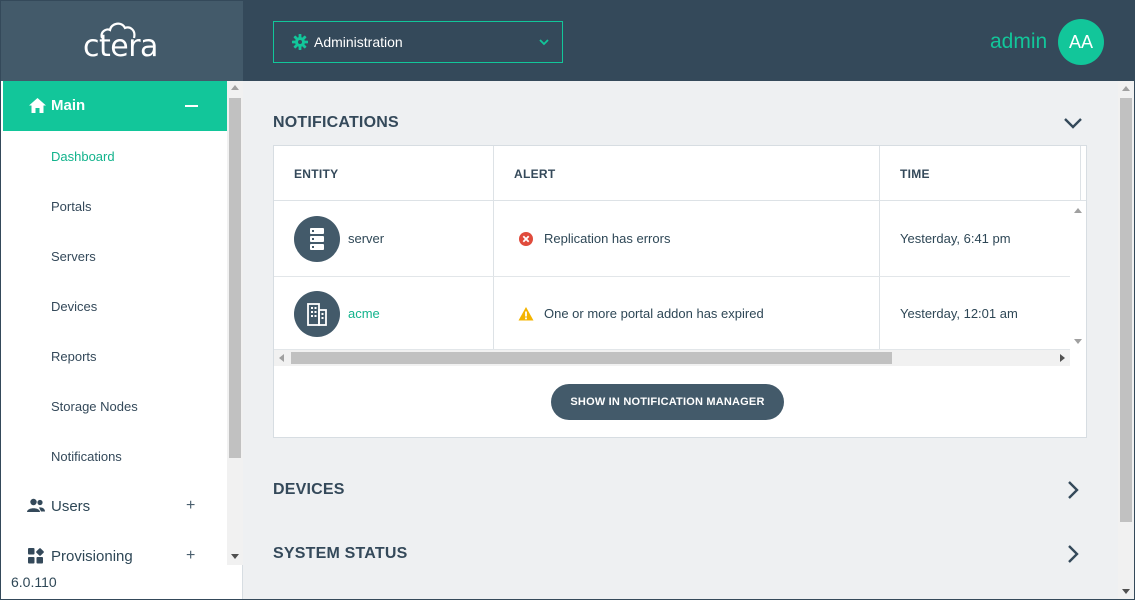 Image resolution: width=1135 pixels, height=600 pixels. What do you see at coordinates (654, 313) in the screenshot?
I see `alert-text: One or more portal addon has expired` at bounding box center [654, 313].